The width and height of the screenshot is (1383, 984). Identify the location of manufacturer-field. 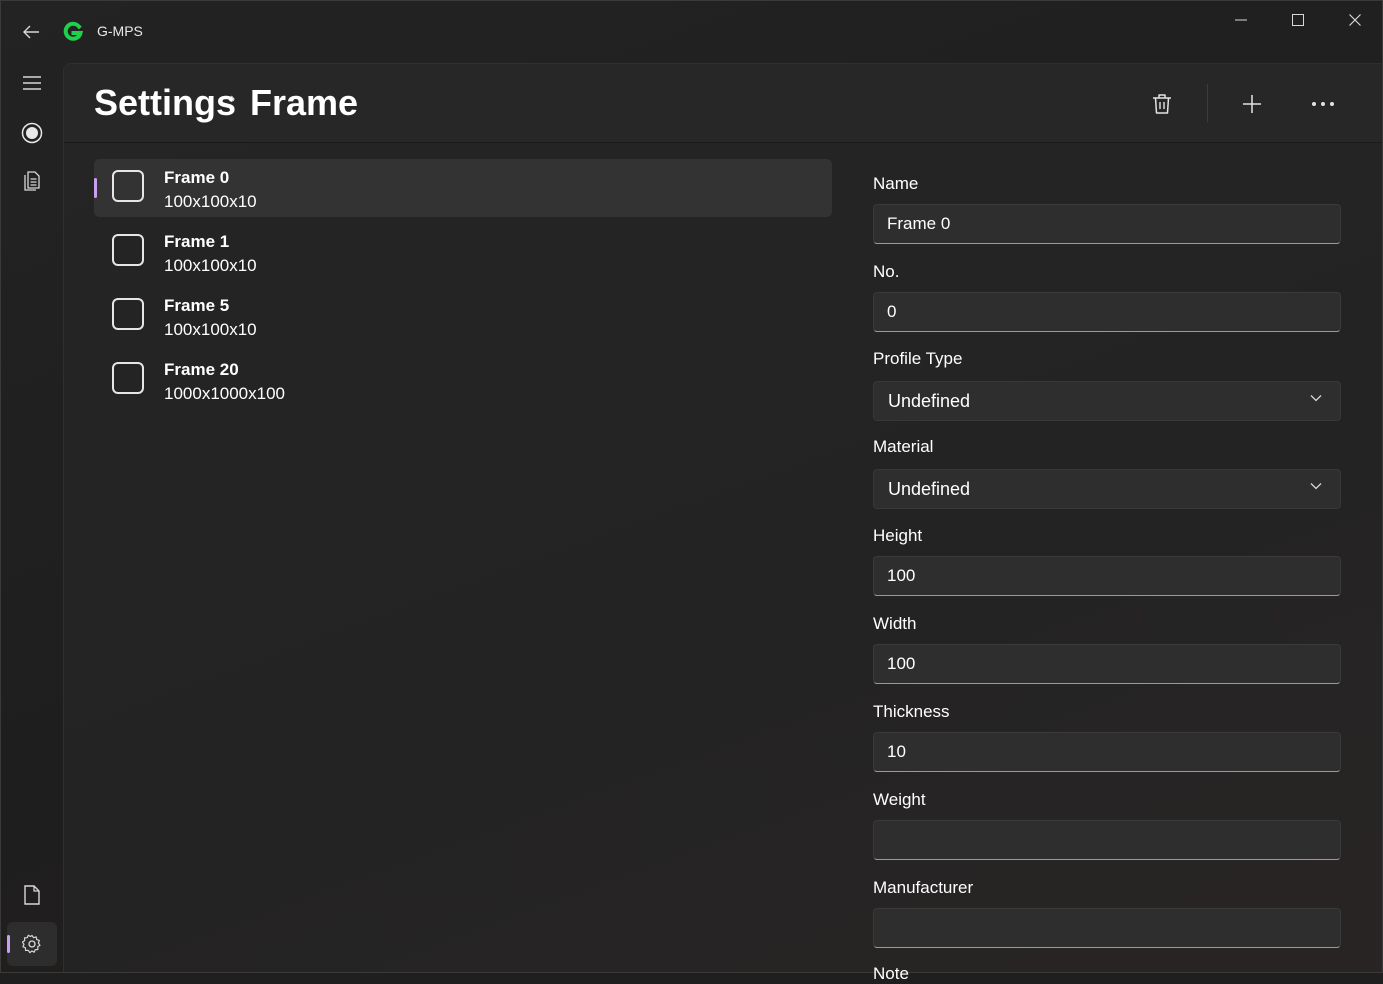
(1107, 928).